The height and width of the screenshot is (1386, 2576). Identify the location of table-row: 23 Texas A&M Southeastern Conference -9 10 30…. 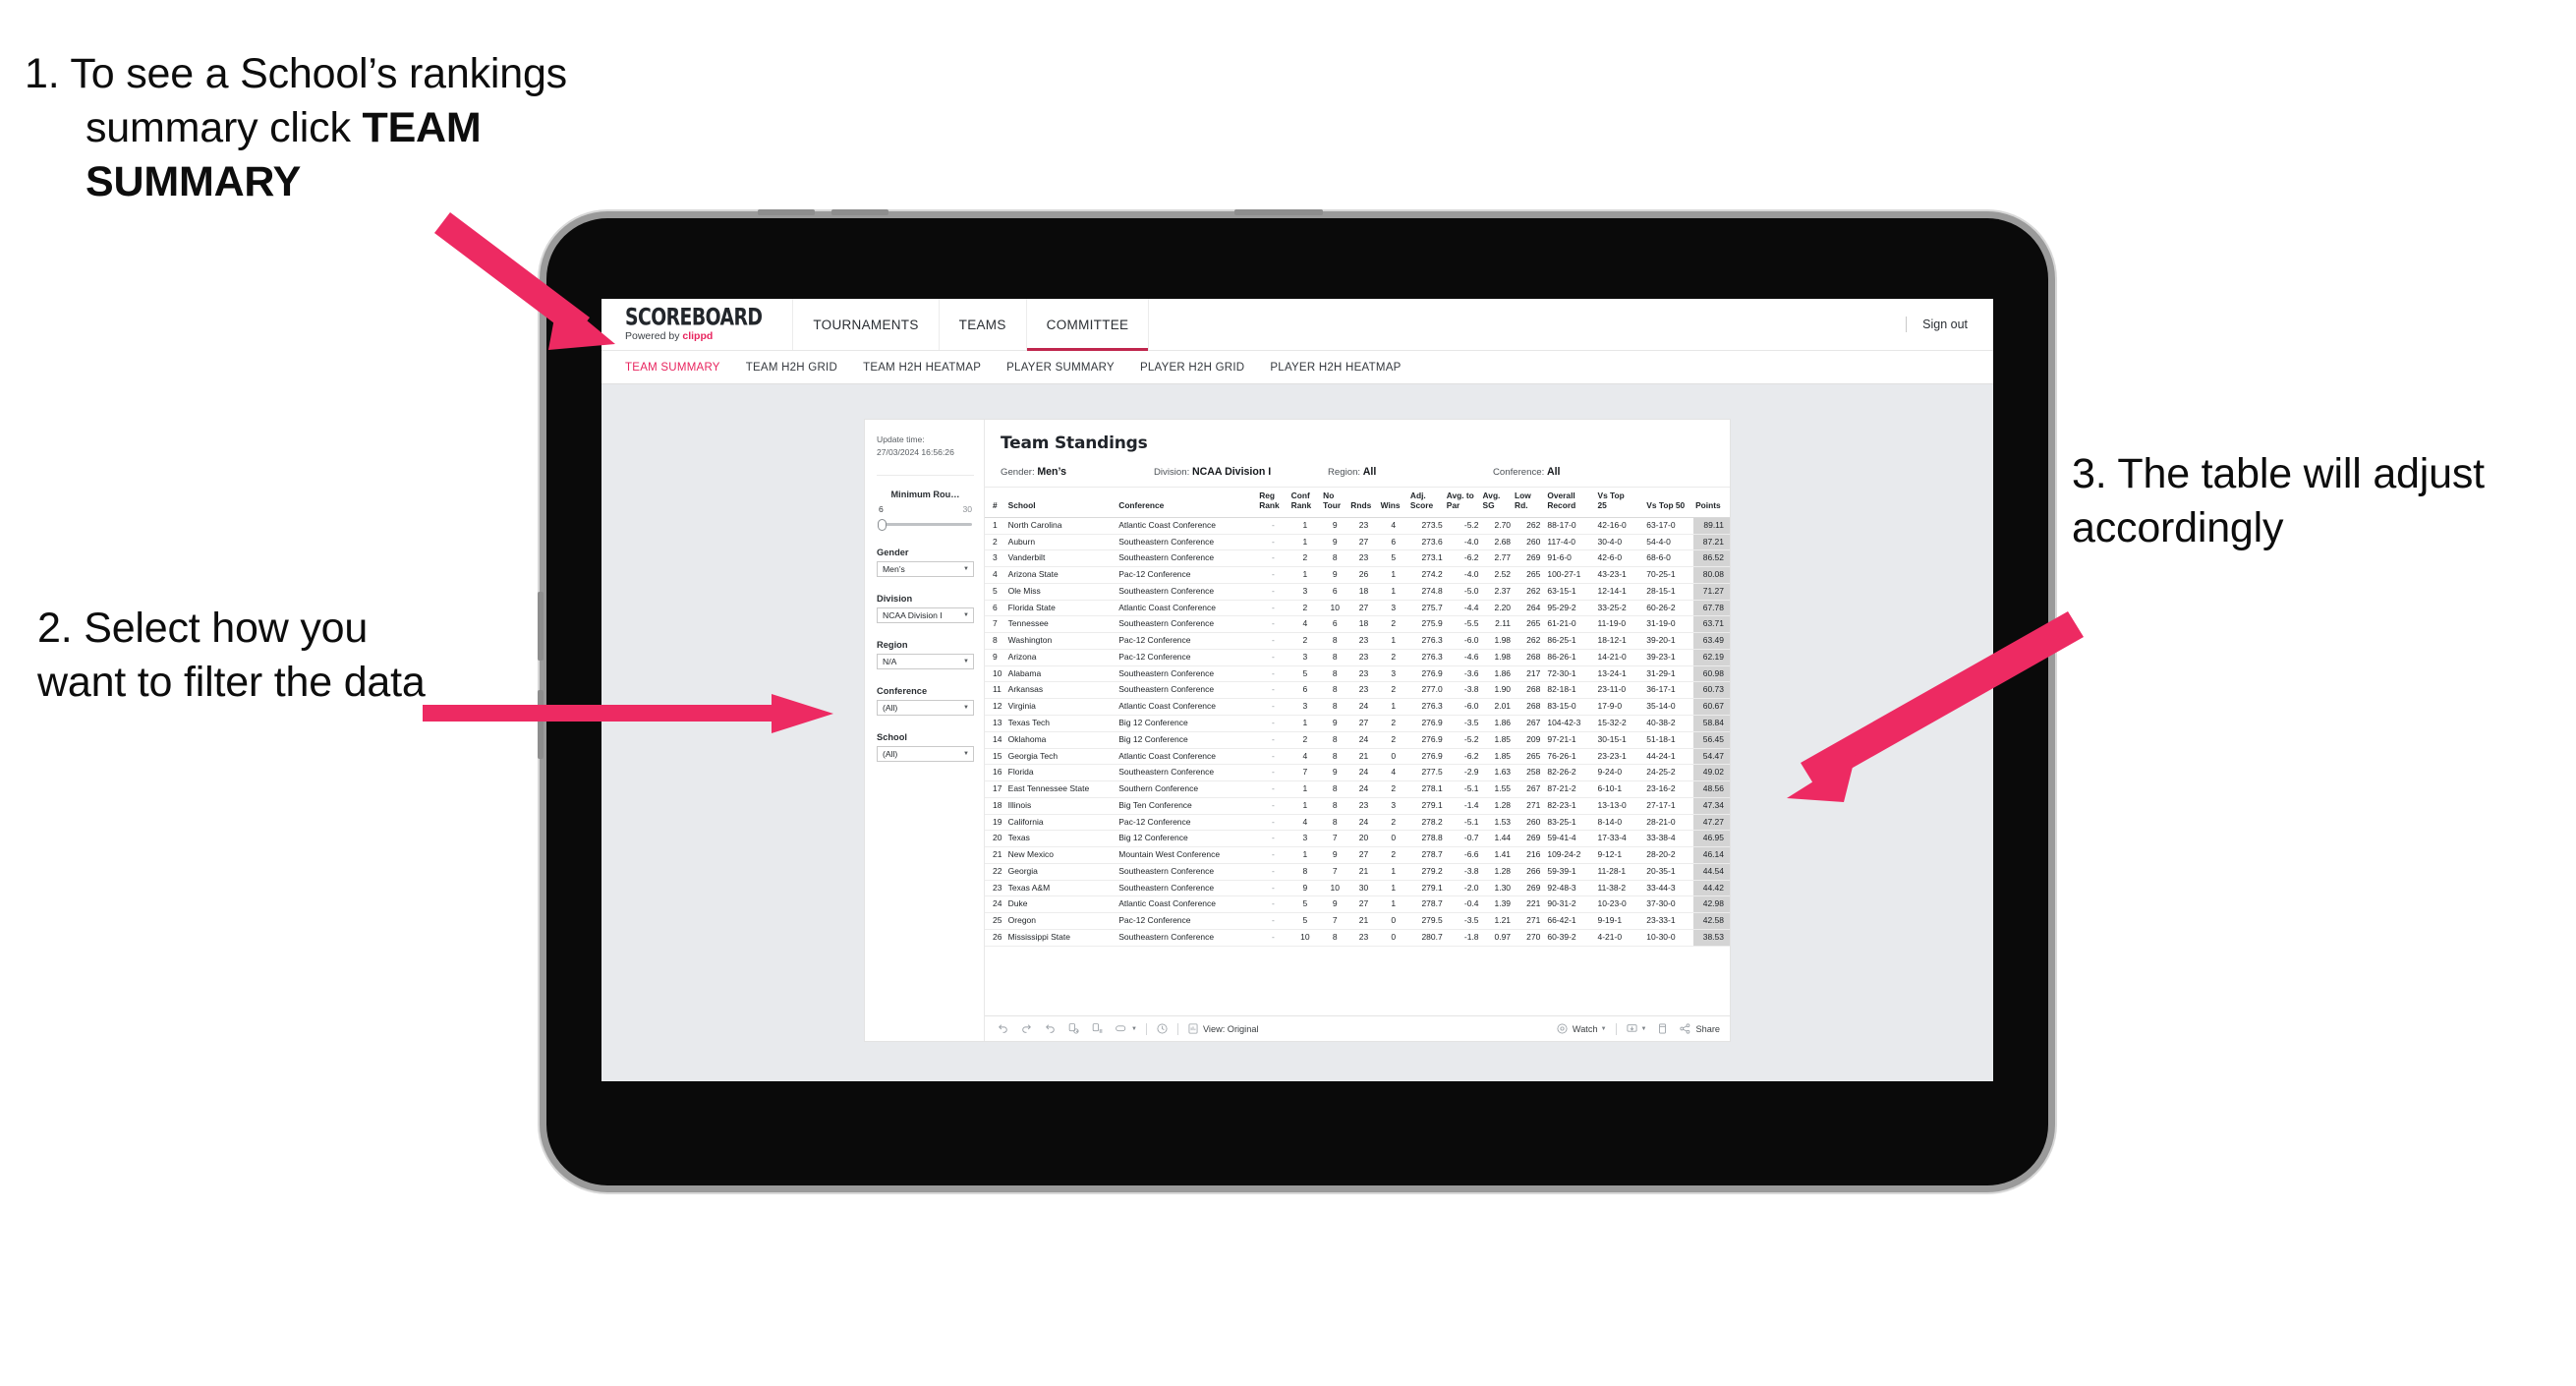
(1358, 889).